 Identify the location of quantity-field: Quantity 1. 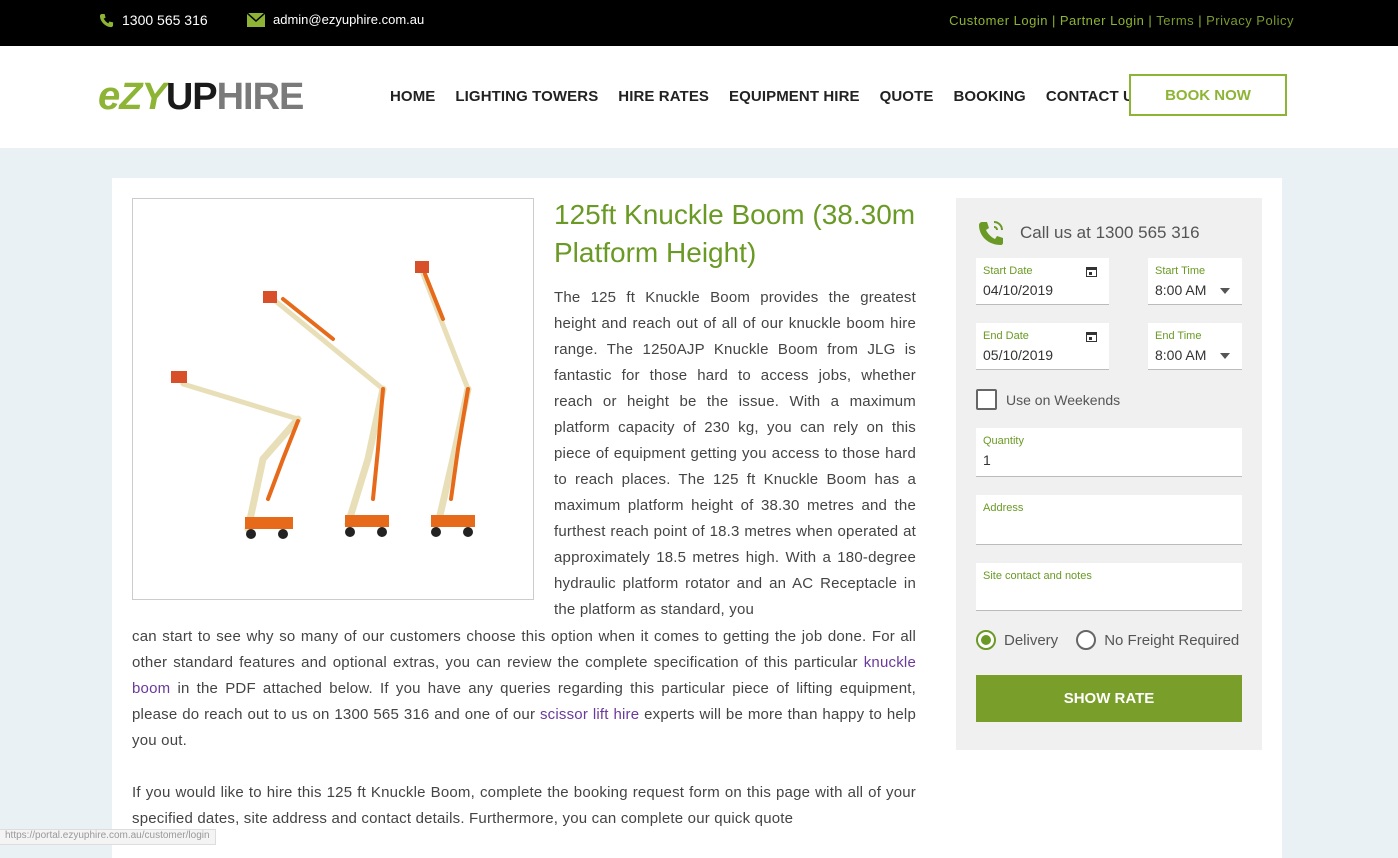
(1109, 452).